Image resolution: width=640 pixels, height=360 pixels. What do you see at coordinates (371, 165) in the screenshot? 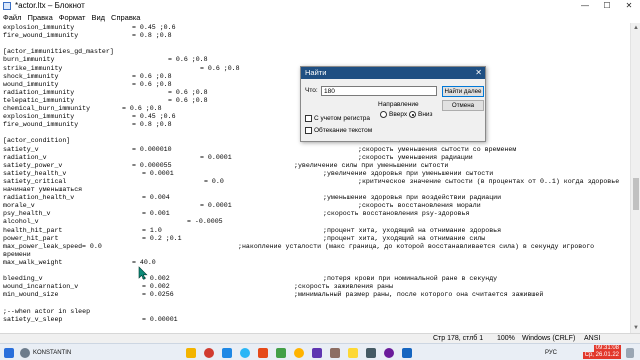
I see `line-comment: ;увеличение силы при уменьшении сытости` at bounding box center [371, 165].